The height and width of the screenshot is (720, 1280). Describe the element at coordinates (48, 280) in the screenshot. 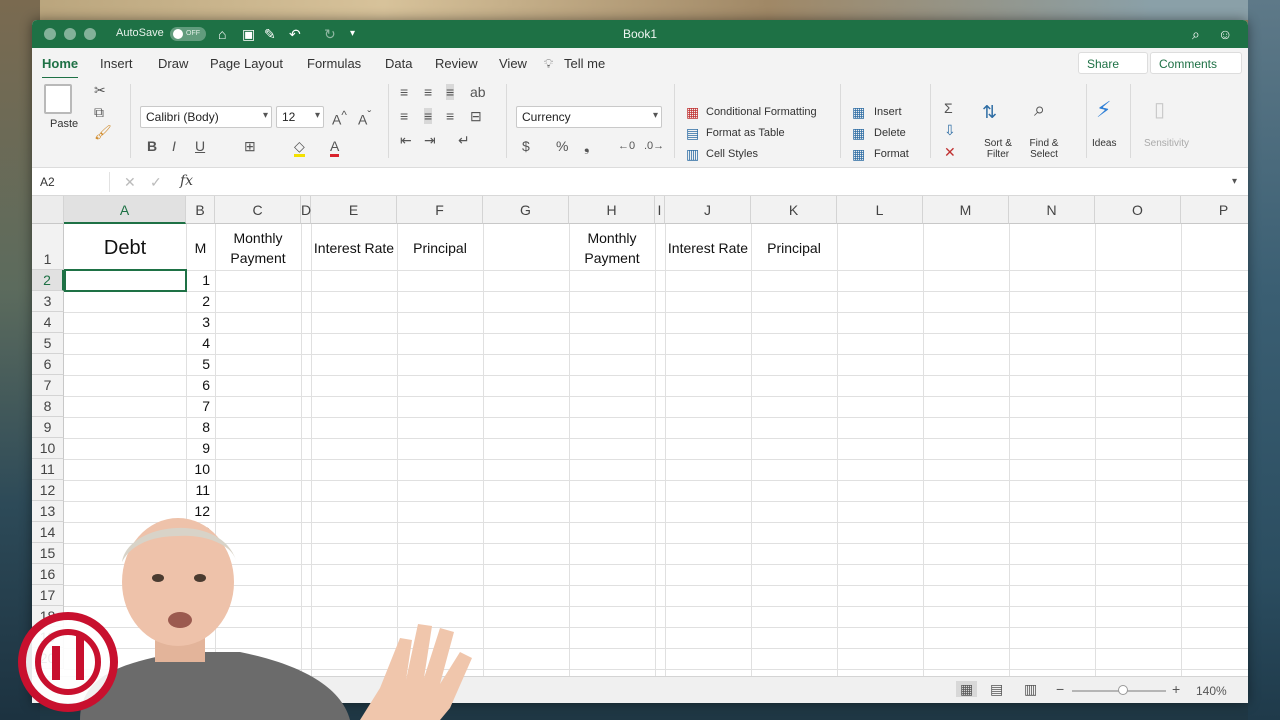

I see `row-header-2: 2` at that location.